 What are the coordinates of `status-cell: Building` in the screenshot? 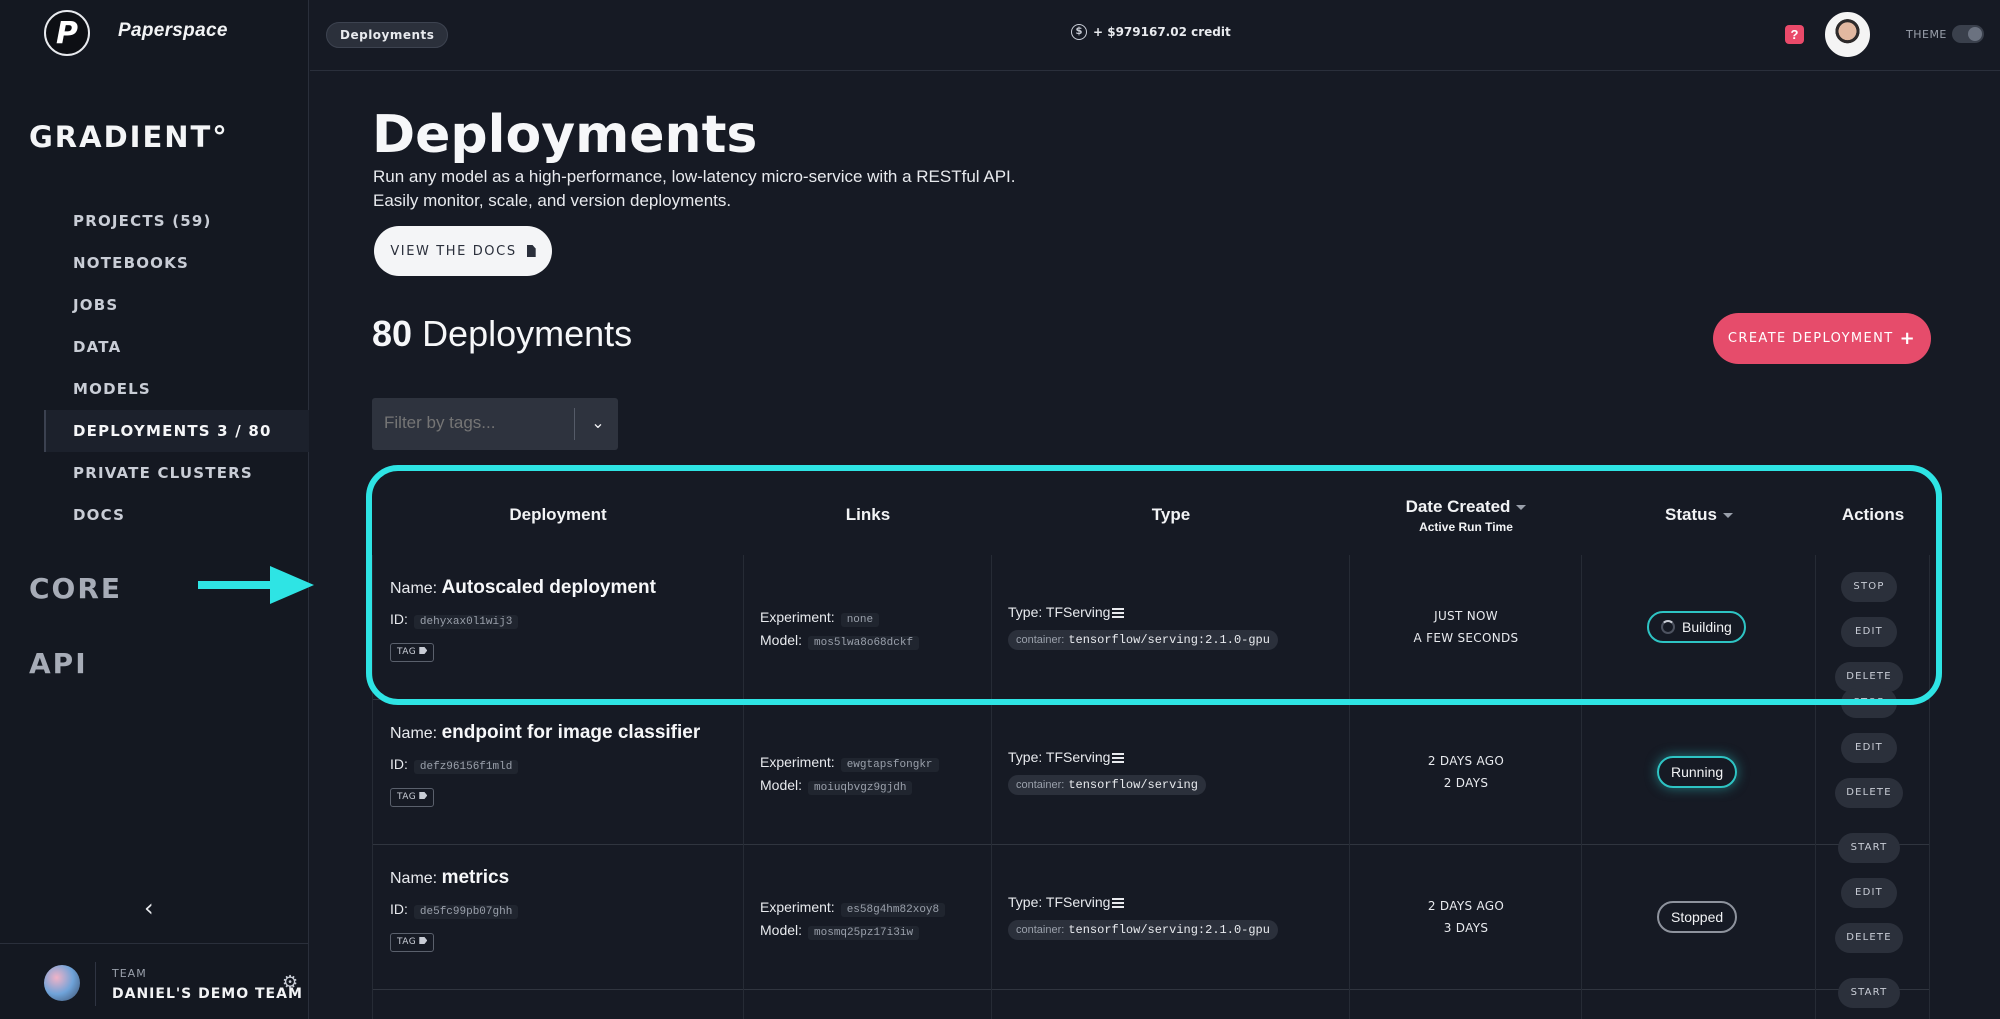 It's located at (1699, 627).